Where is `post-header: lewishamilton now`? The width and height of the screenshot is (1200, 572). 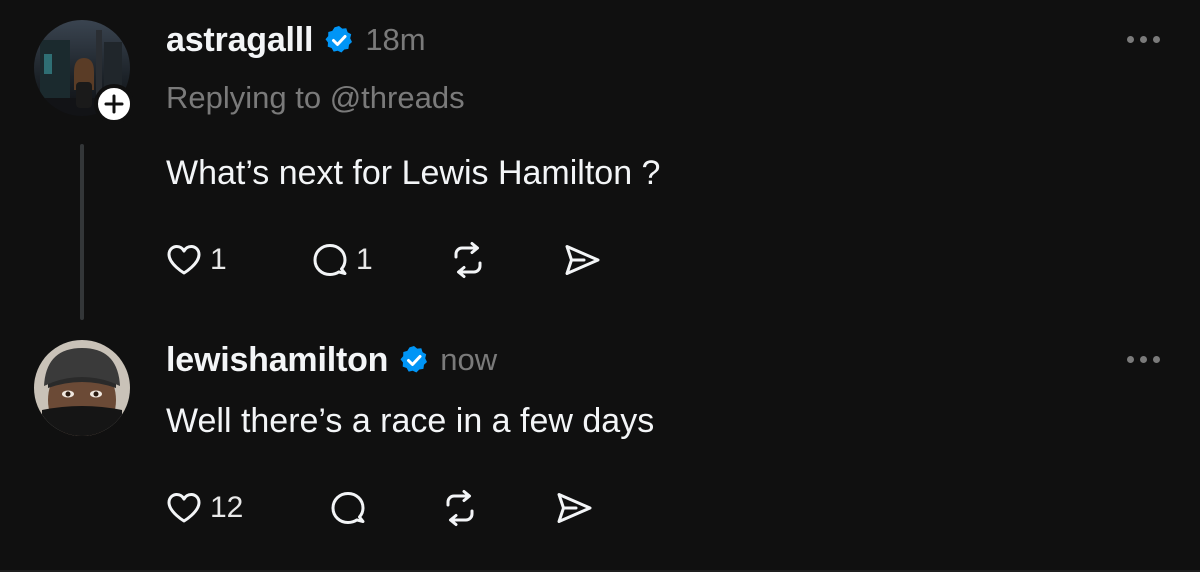 post-header: lewishamilton now is located at coordinates (331, 360).